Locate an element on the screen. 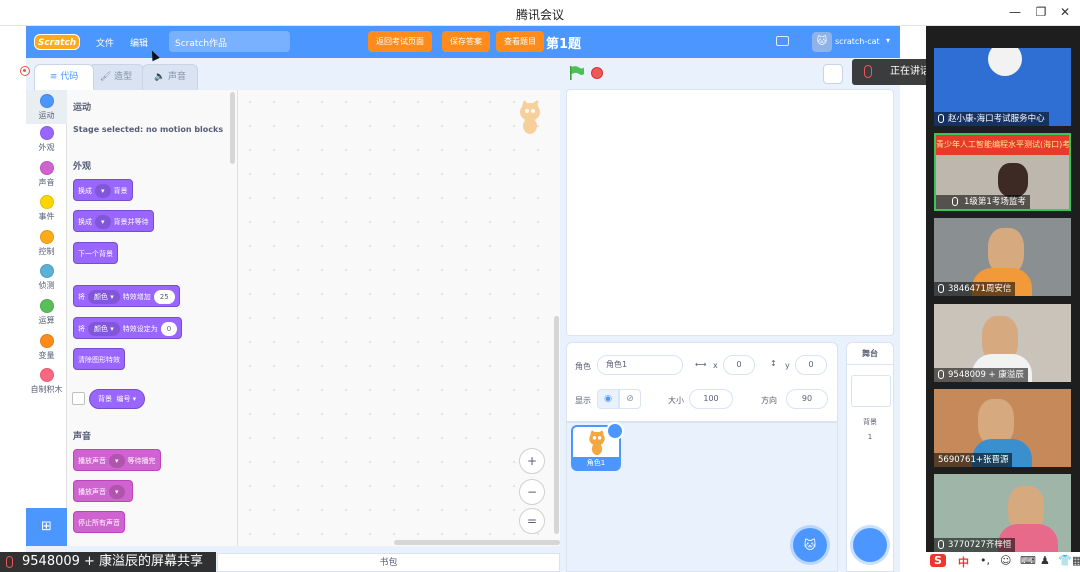 The height and width of the screenshot is (572, 1080). exam-banner: 青少年人工智能编程水平测试(海口)考场 is located at coordinates (1002, 145).